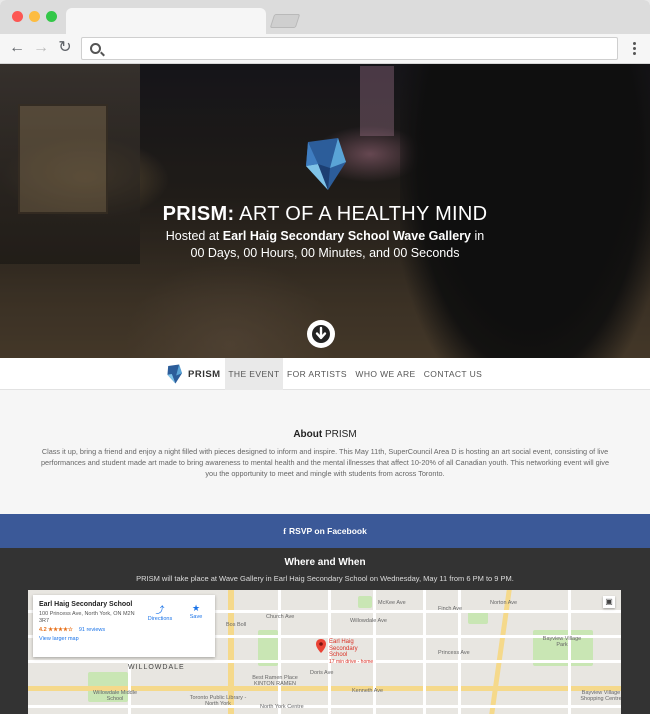  What do you see at coordinates (196, 608) in the screenshot?
I see `star-icon: ★` at bounding box center [196, 608].